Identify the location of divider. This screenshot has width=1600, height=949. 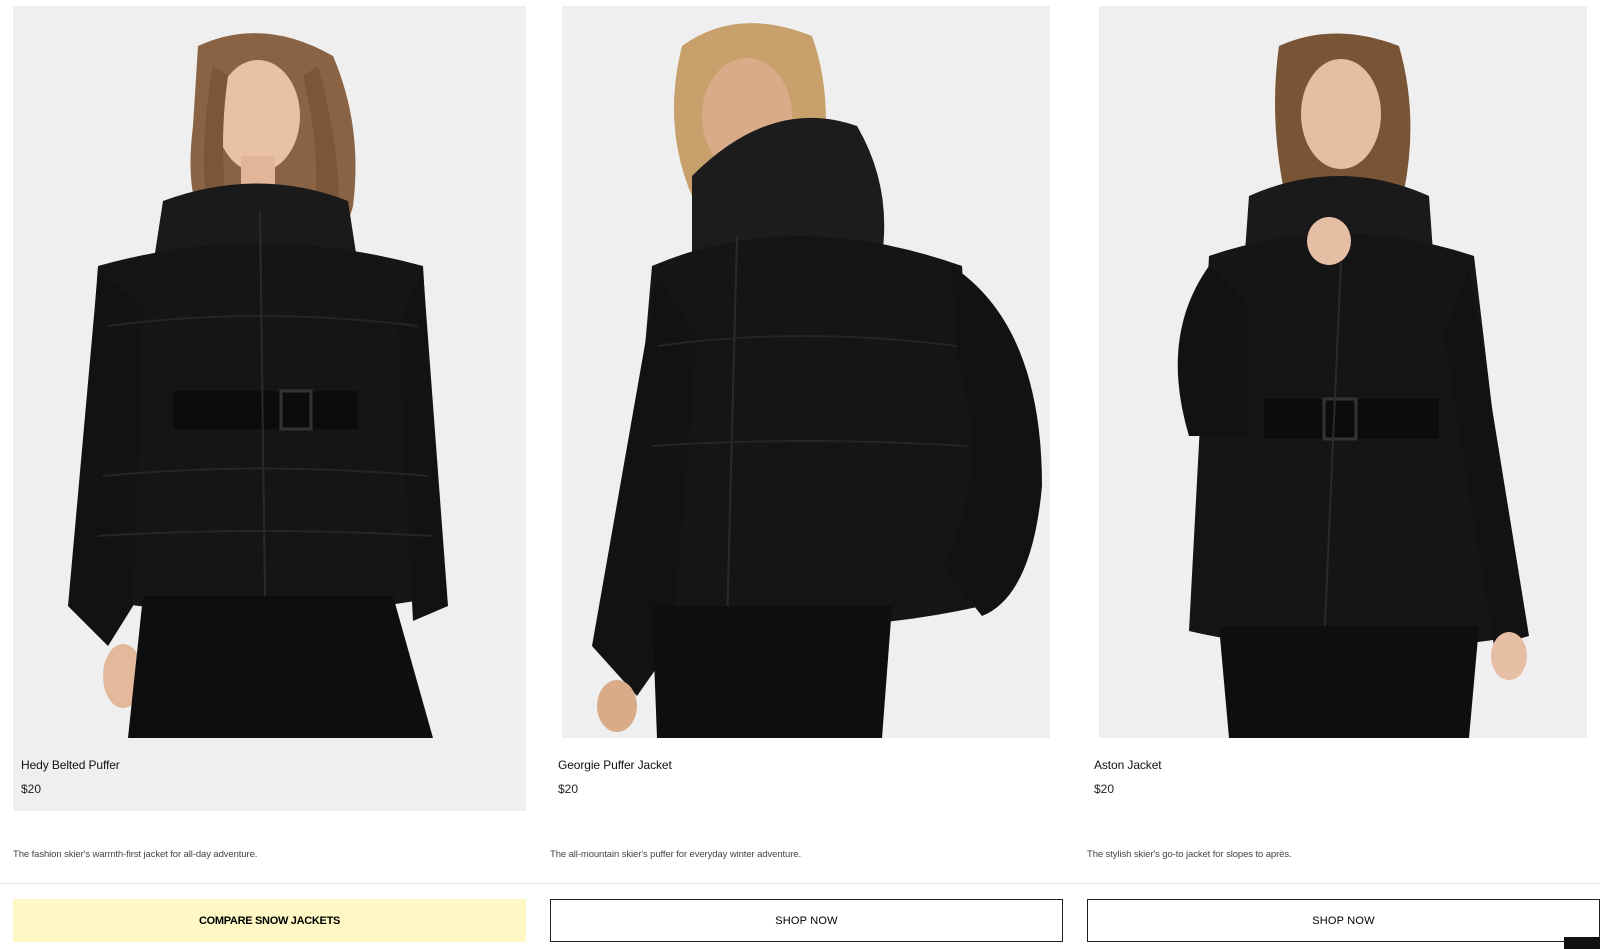
(800, 883).